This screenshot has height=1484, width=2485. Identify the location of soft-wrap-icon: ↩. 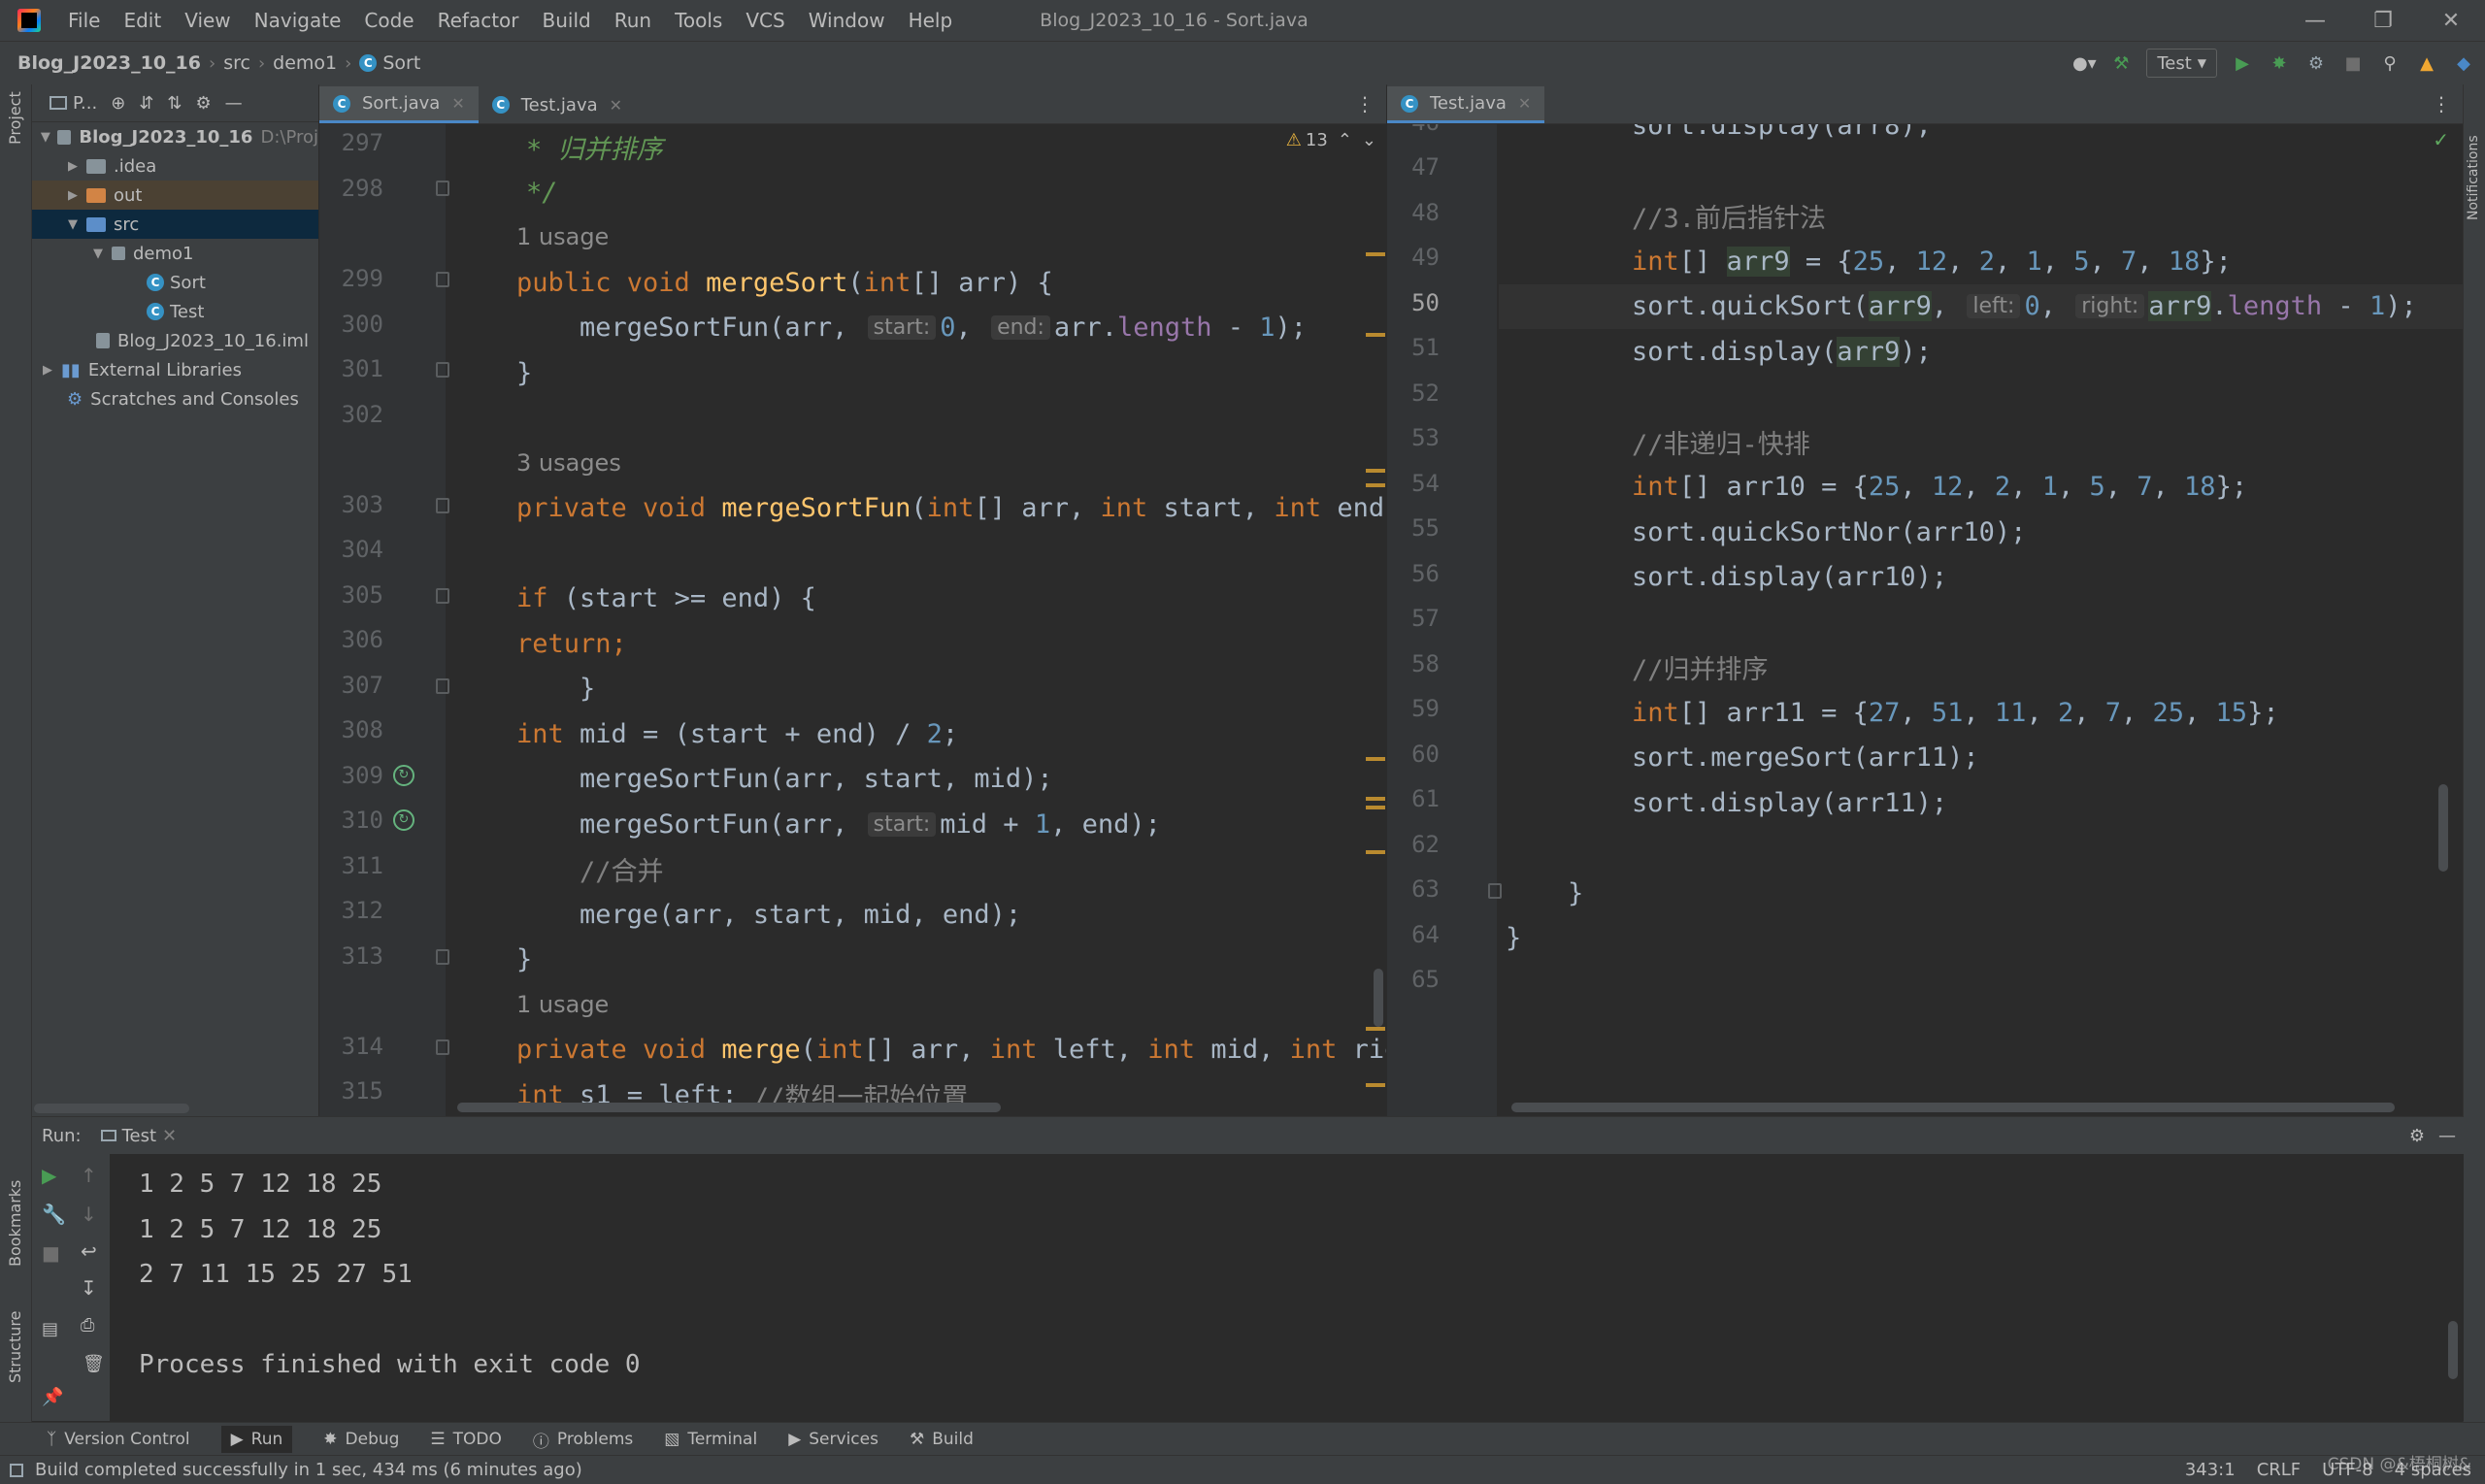
(89, 1251).